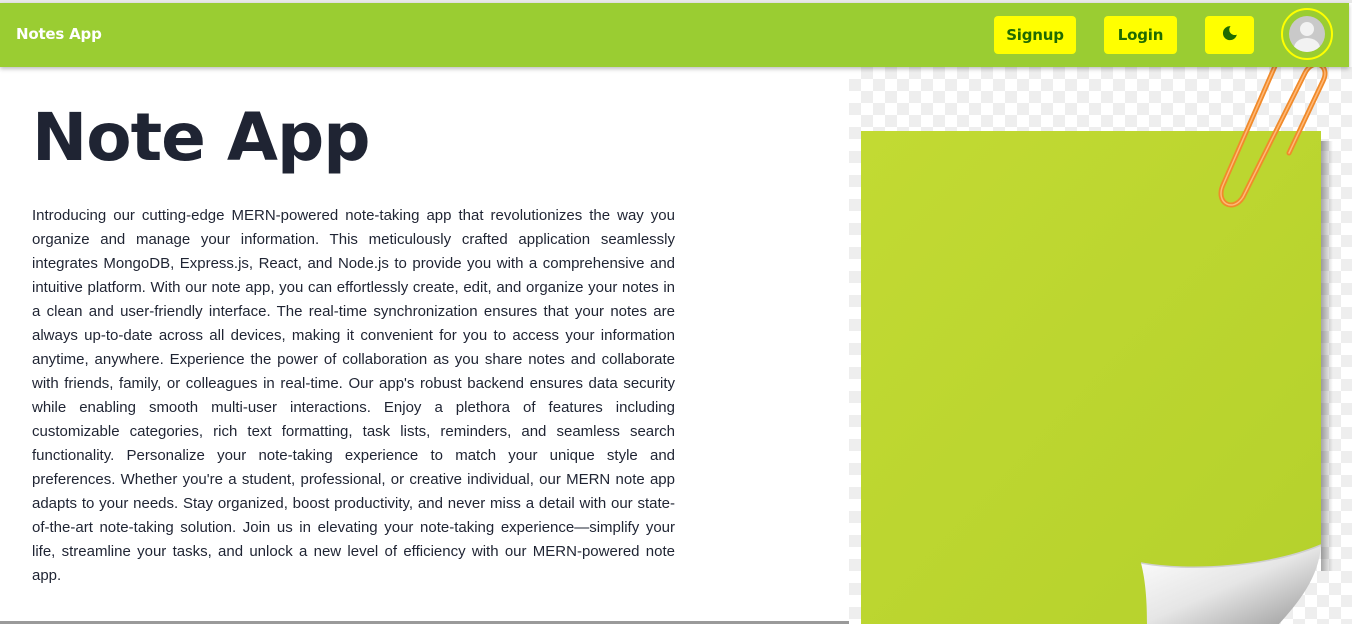 The height and width of the screenshot is (624, 1352). What do you see at coordinates (1140, 35) in the screenshot?
I see `login-button: Login` at bounding box center [1140, 35].